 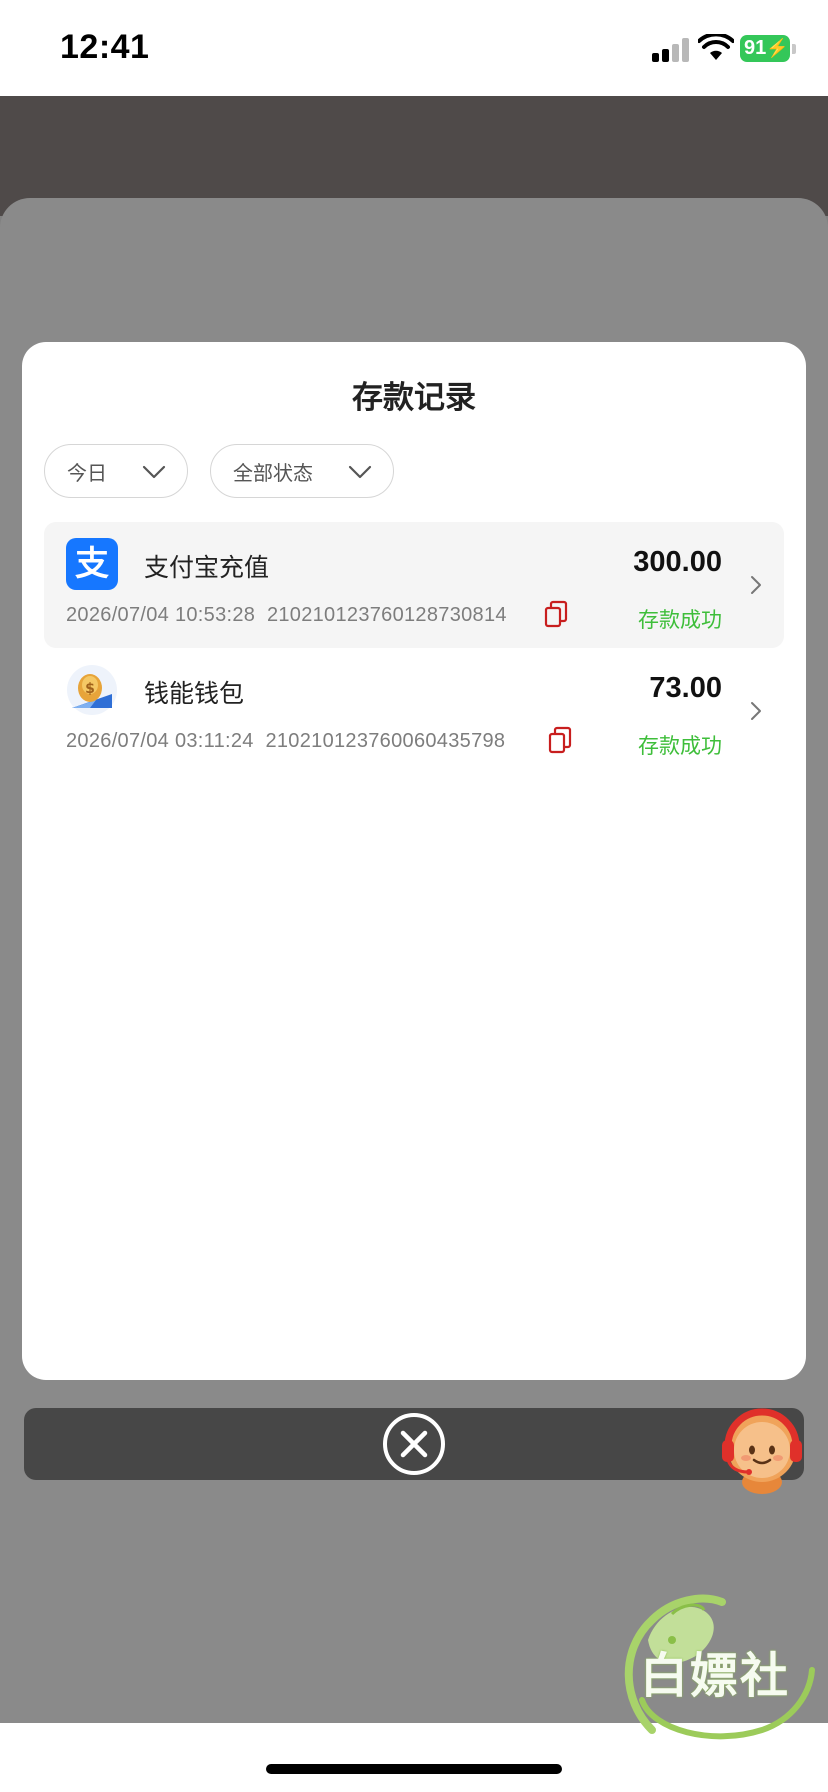 I want to click on battery-indicator: 91⚡, so click(x=765, y=48).